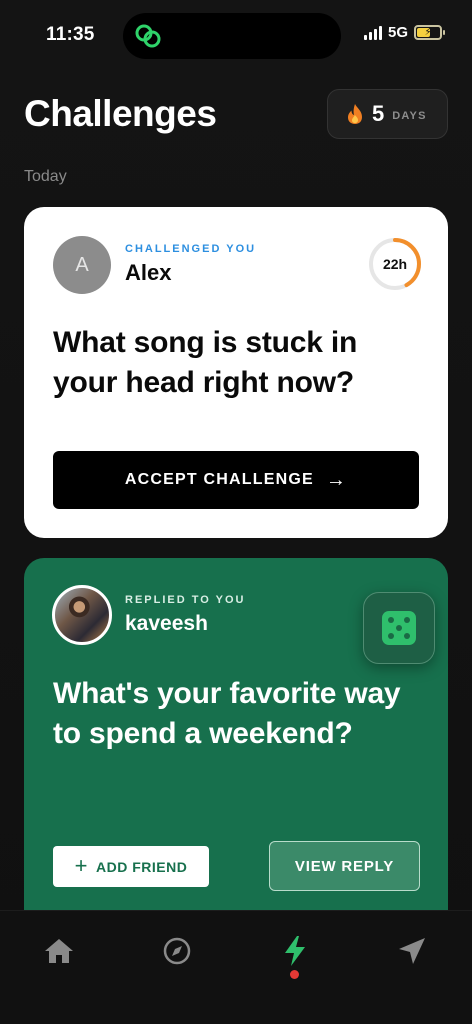  What do you see at coordinates (219, 479) in the screenshot?
I see `accept-challenge-label: ACCEPT CHALLENGE` at bounding box center [219, 479].